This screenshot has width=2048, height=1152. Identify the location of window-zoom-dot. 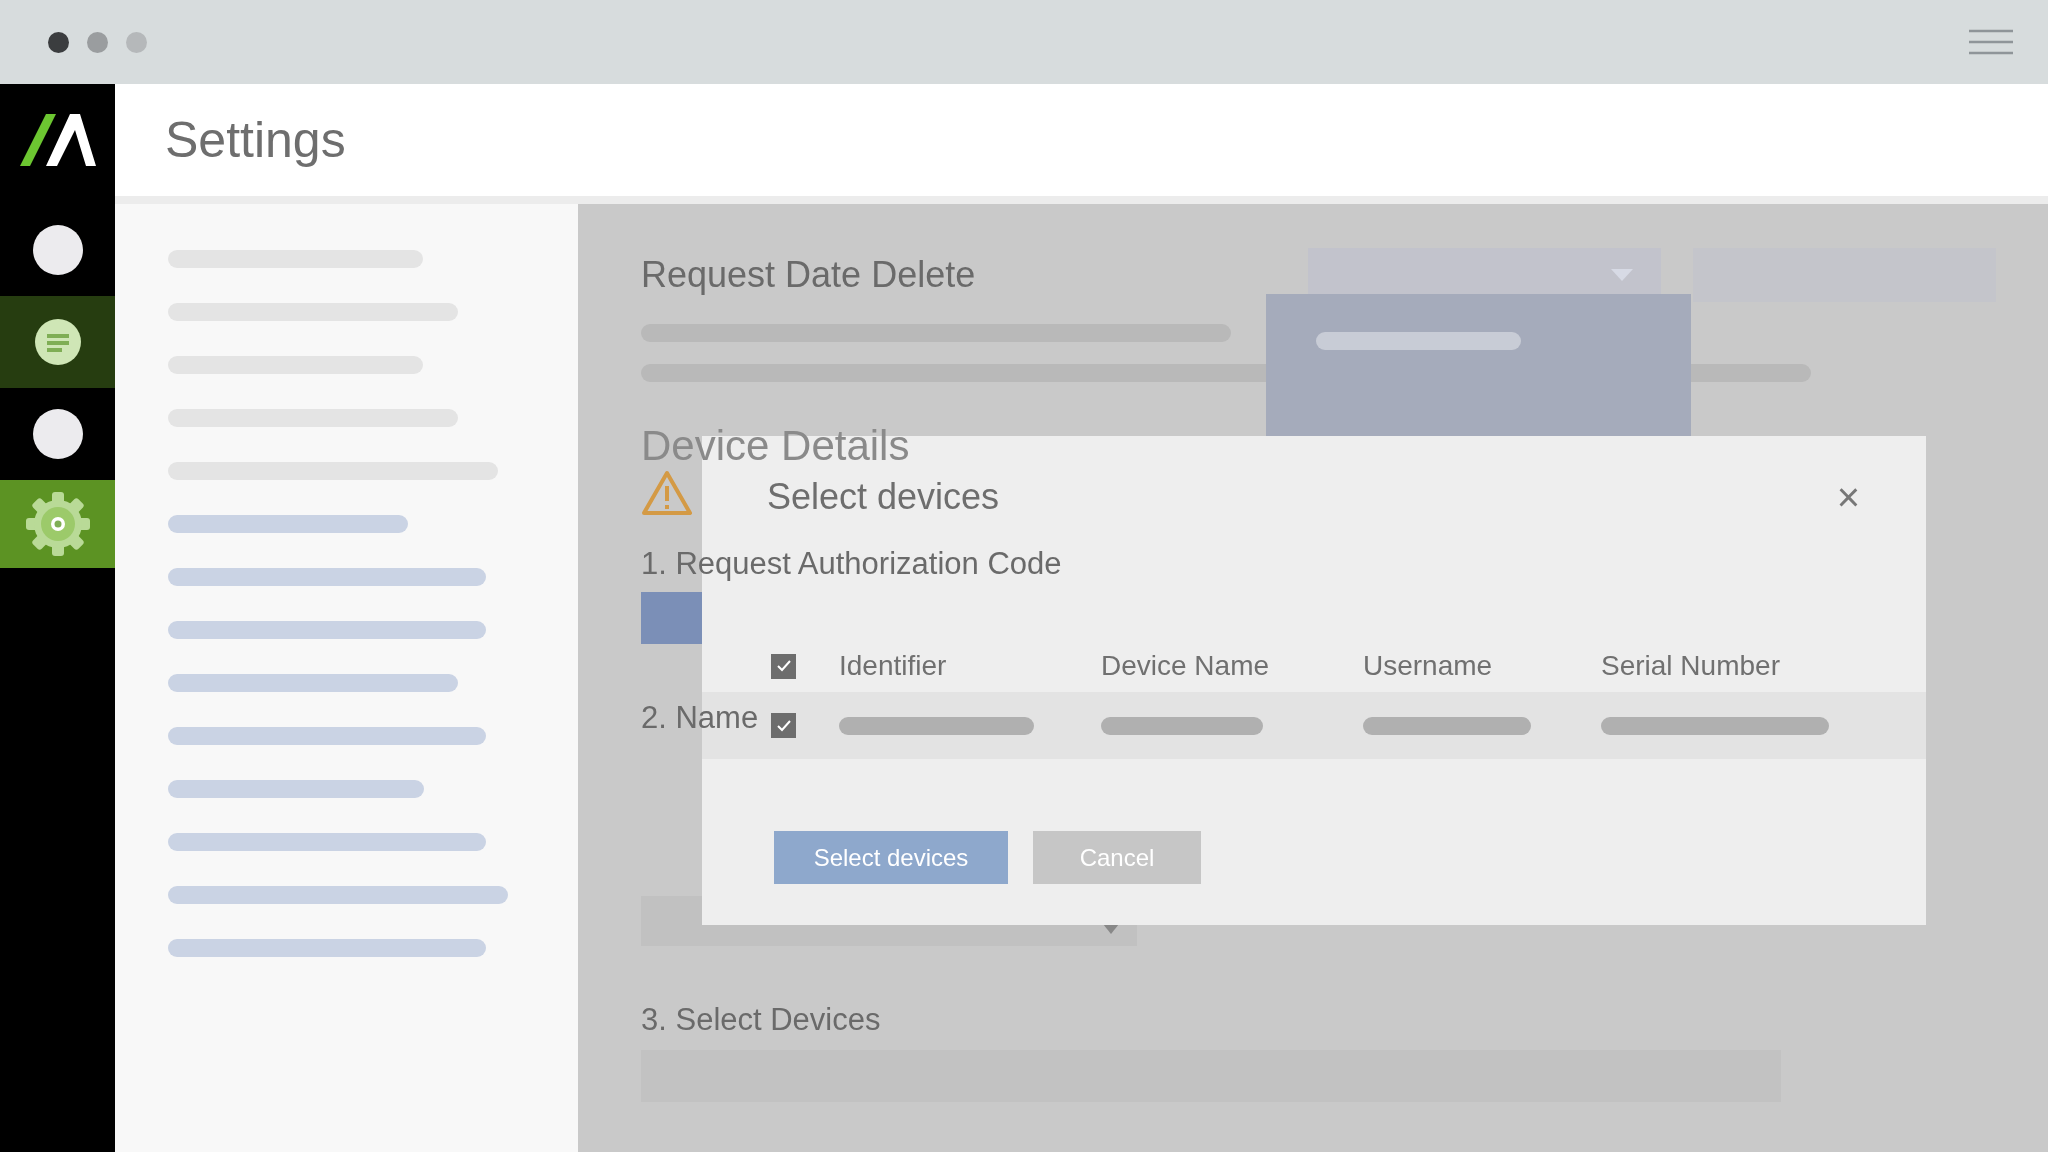
(136, 42).